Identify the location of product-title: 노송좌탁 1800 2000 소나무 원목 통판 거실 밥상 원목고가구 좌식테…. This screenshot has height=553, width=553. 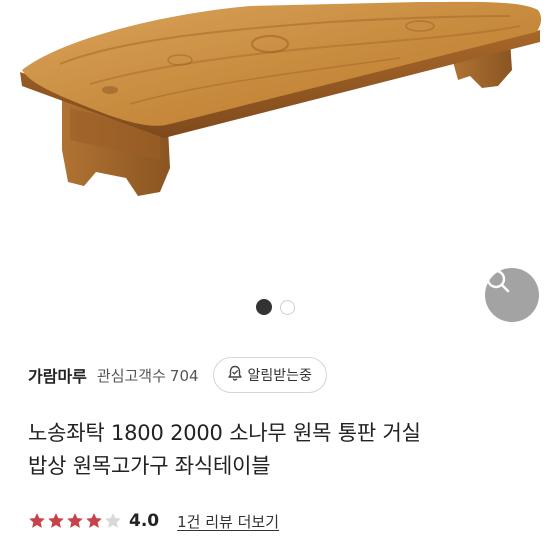
(278, 450).